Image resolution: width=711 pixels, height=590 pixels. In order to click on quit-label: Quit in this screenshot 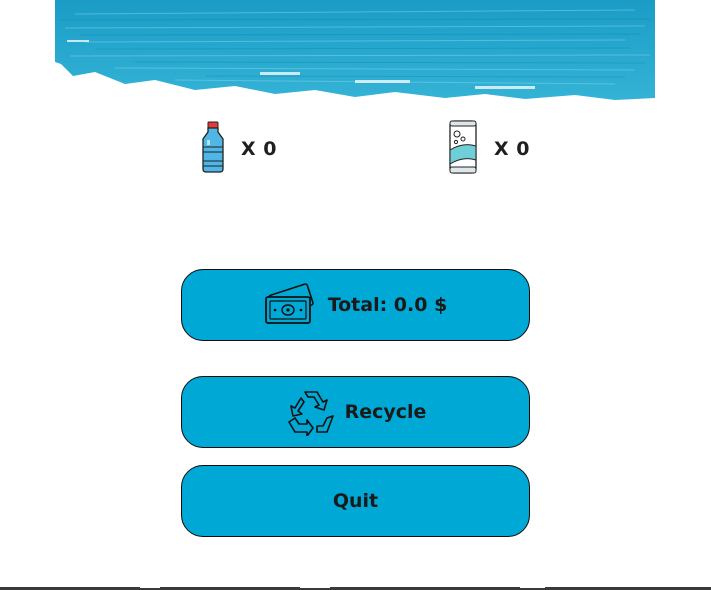, I will do `click(355, 501)`.